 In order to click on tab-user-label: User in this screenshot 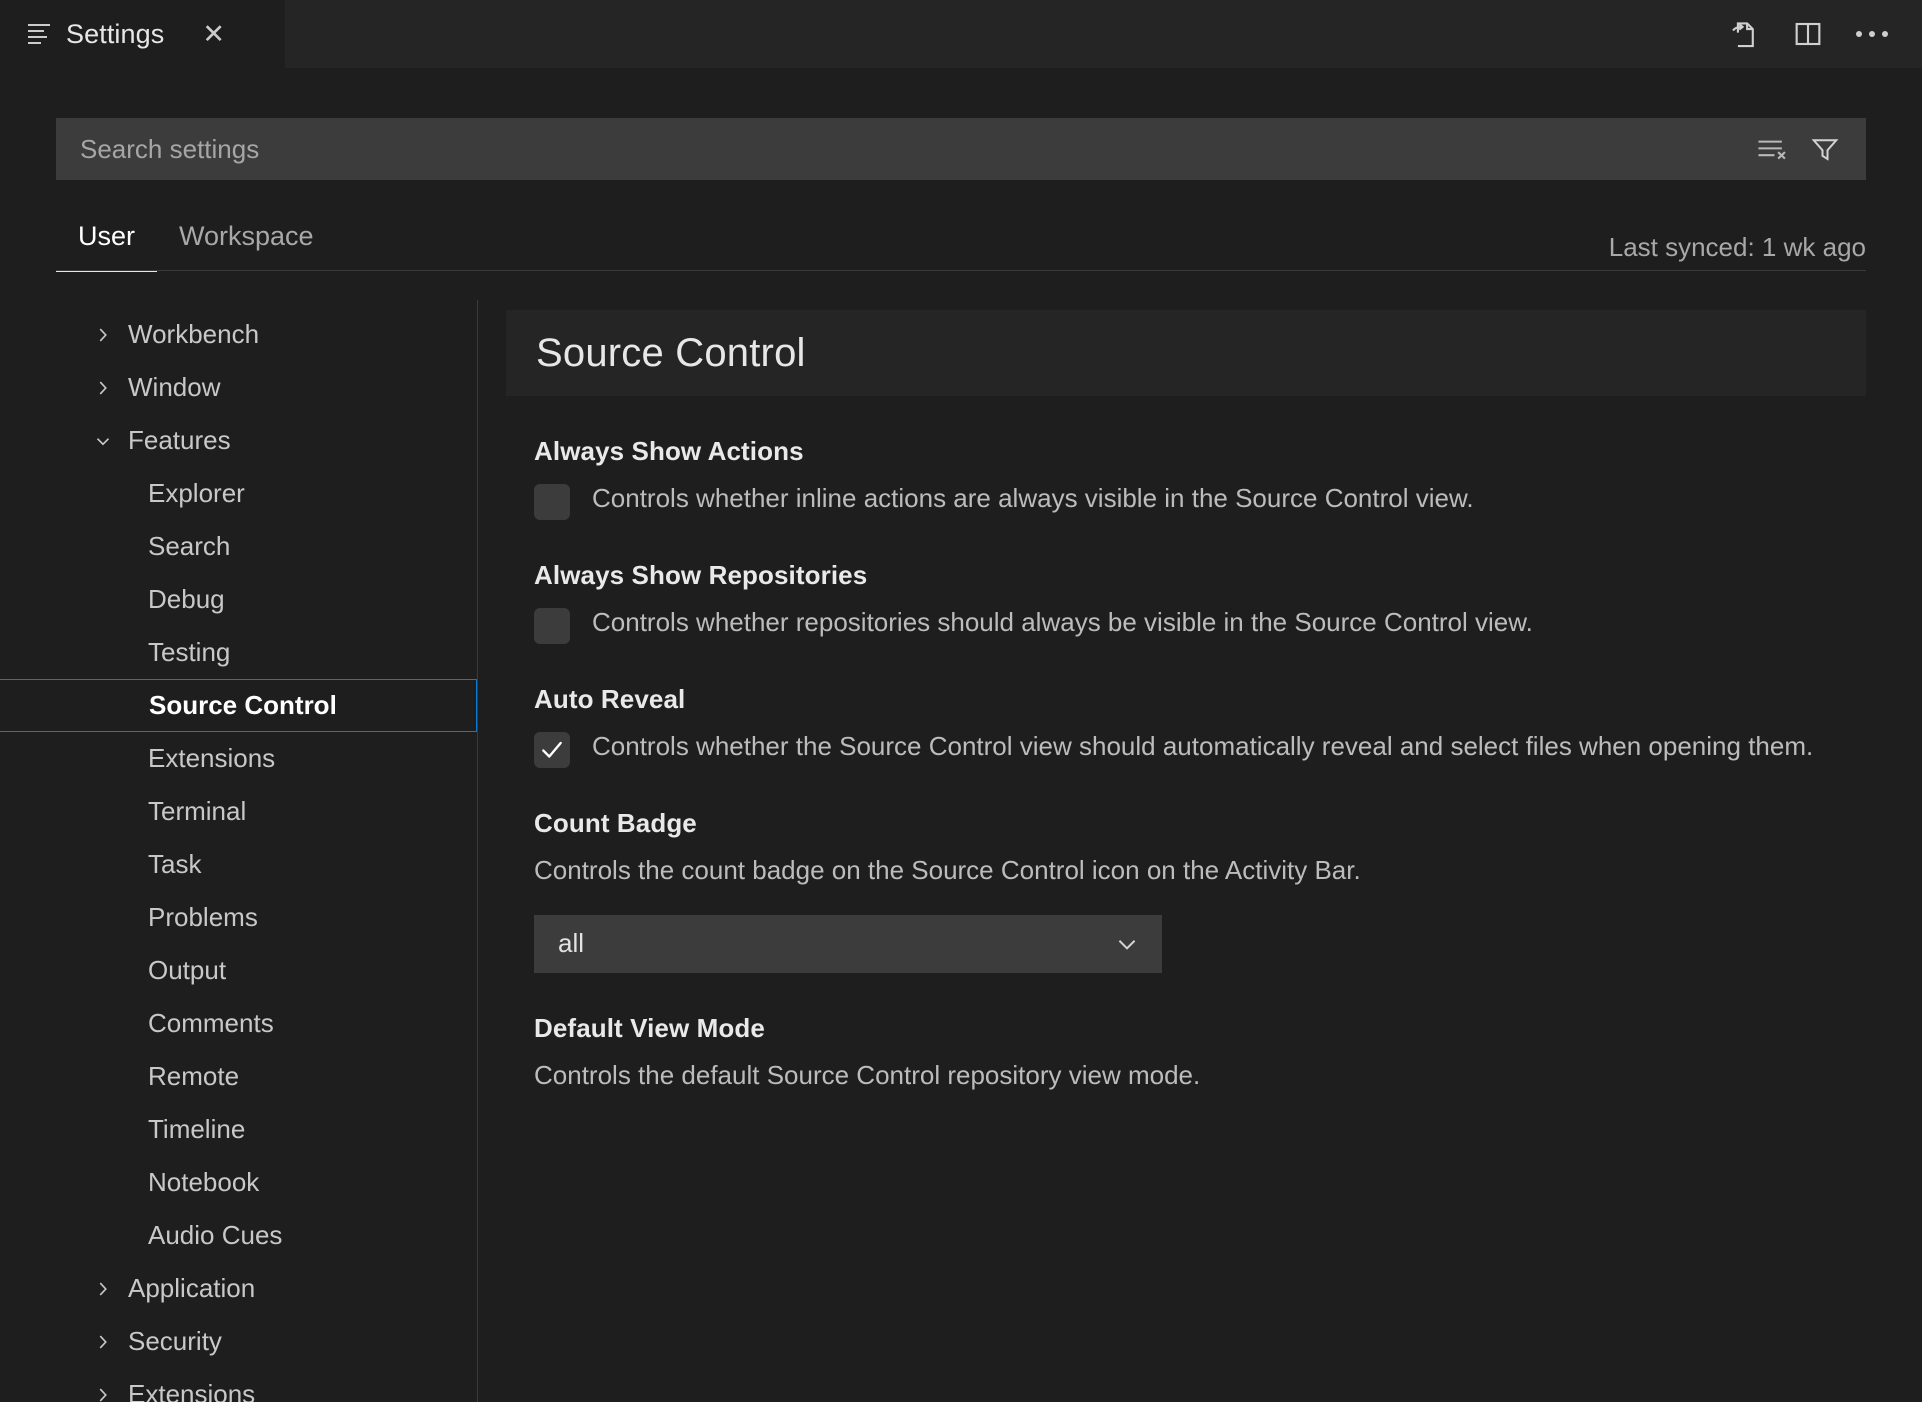, I will do `click(107, 235)`.